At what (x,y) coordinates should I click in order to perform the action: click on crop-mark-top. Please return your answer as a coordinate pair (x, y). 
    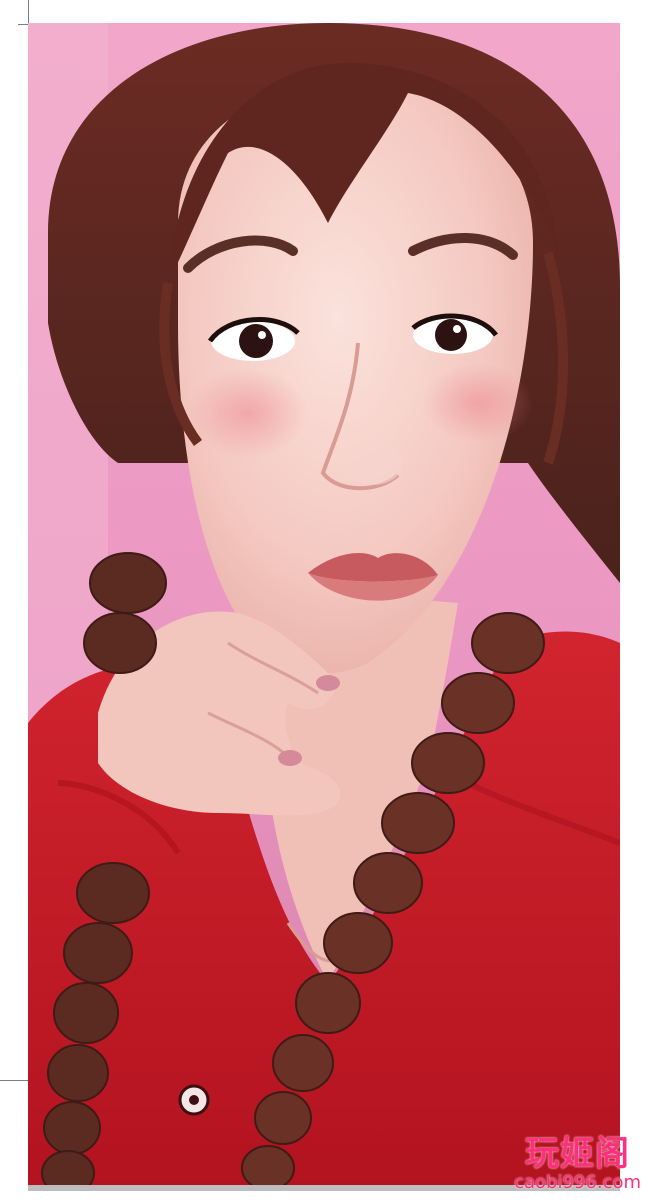
    Looking at the image, I should click on (23, 12).